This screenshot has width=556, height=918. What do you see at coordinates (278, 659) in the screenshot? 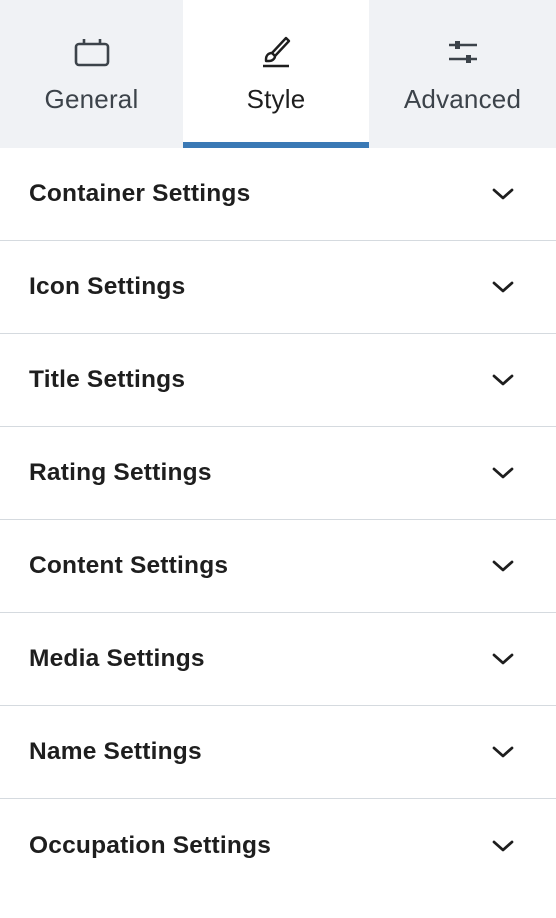
I see `panel-media-settings: Media Settings` at bounding box center [278, 659].